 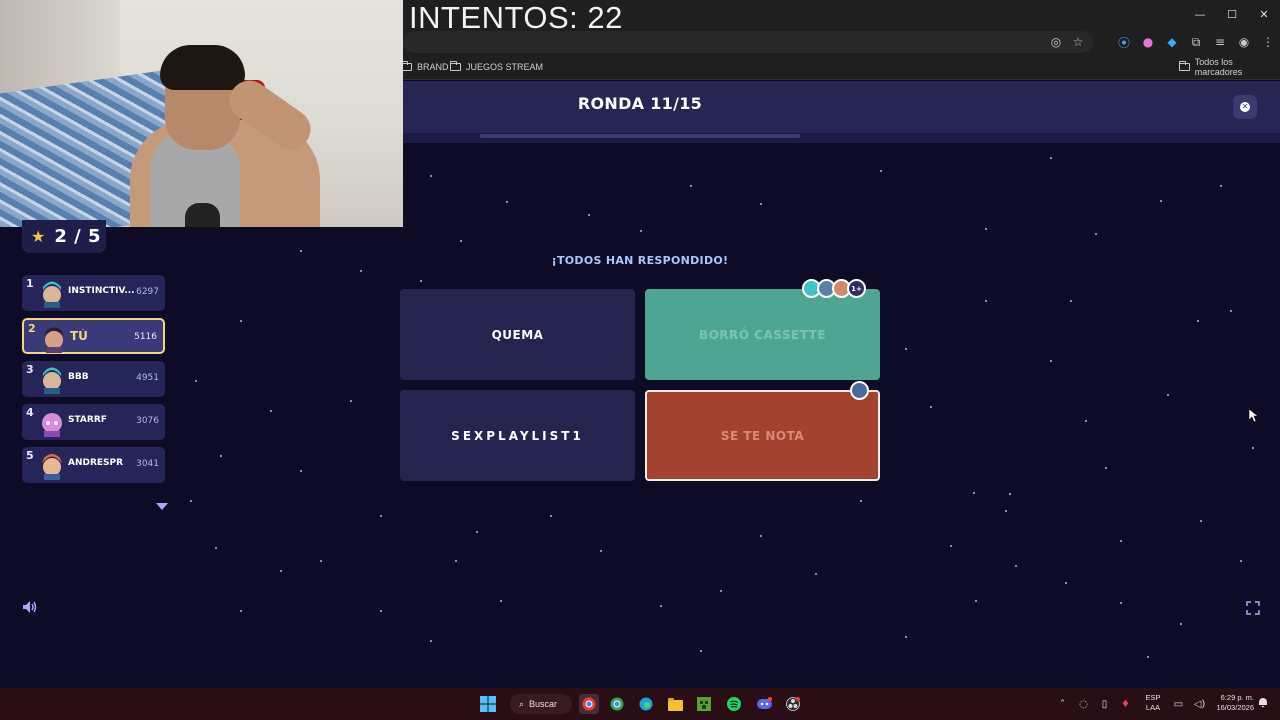 I want to click on leaderboard-item: 4 STARRF 3076, so click(x=93, y=422).